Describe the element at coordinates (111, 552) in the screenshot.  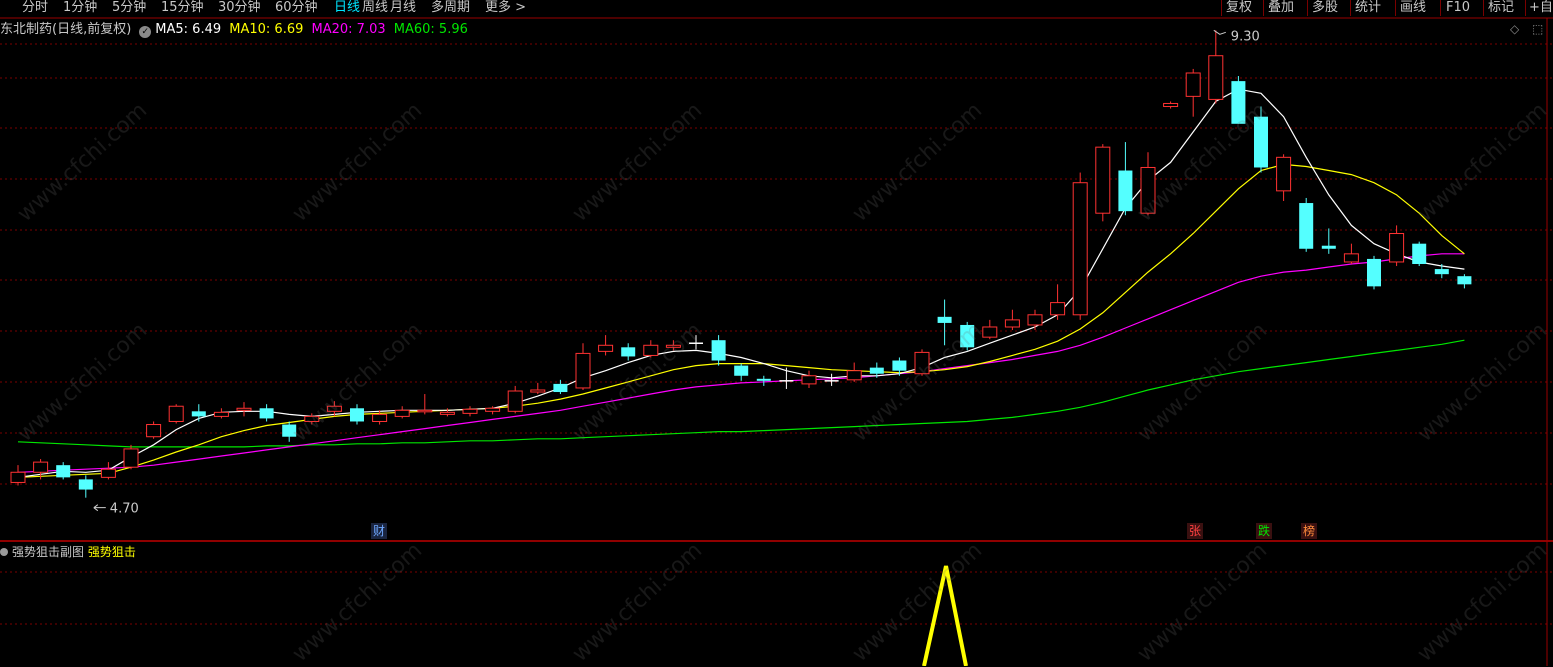
I see `sub-panel-indicator: 强势狙击` at that location.